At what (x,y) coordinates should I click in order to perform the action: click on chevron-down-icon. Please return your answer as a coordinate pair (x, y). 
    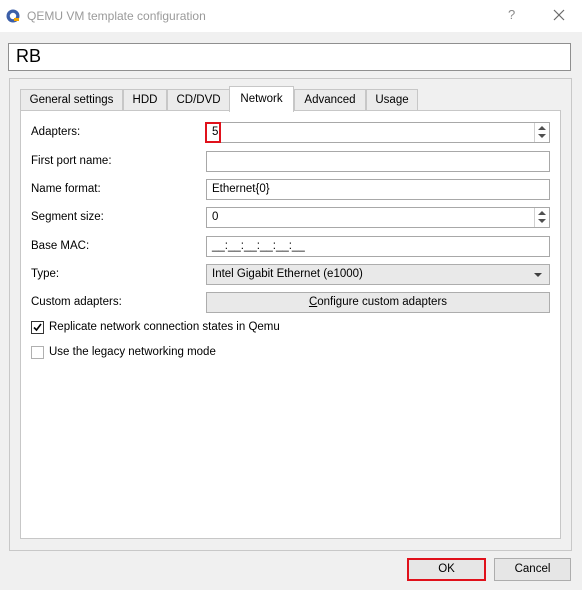
    Looking at the image, I should click on (538, 275).